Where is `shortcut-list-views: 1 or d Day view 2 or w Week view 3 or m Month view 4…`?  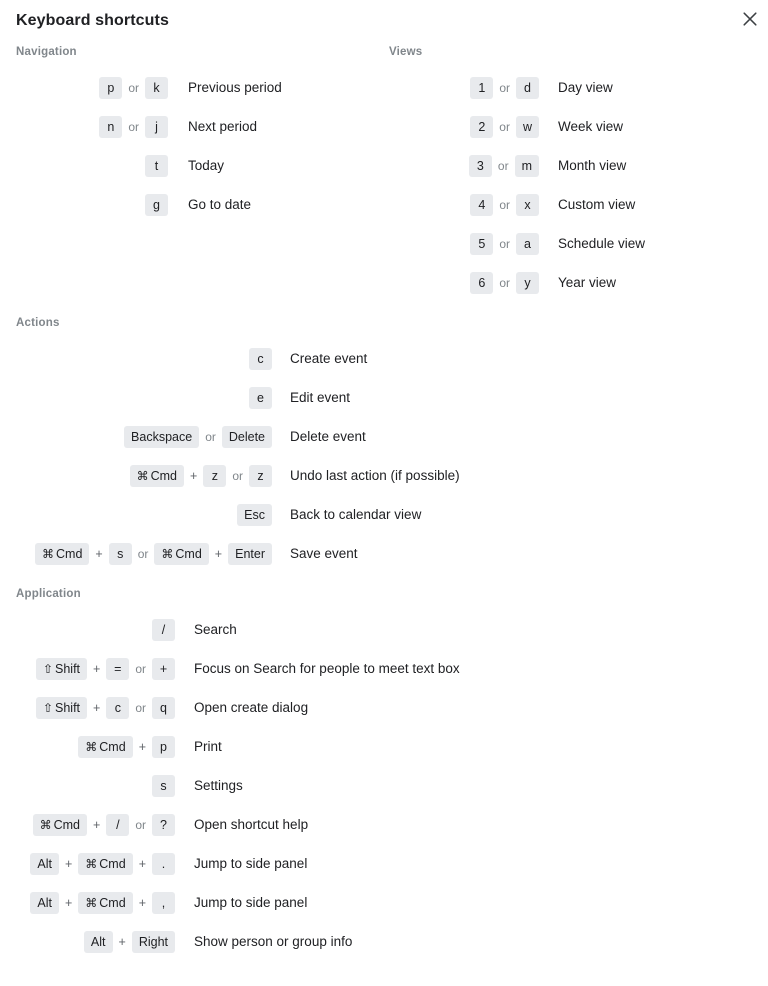 shortcut-list-views: 1 or d Day view 2 or w Week view 3 or m Month view 4… is located at coordinates (576, 185).